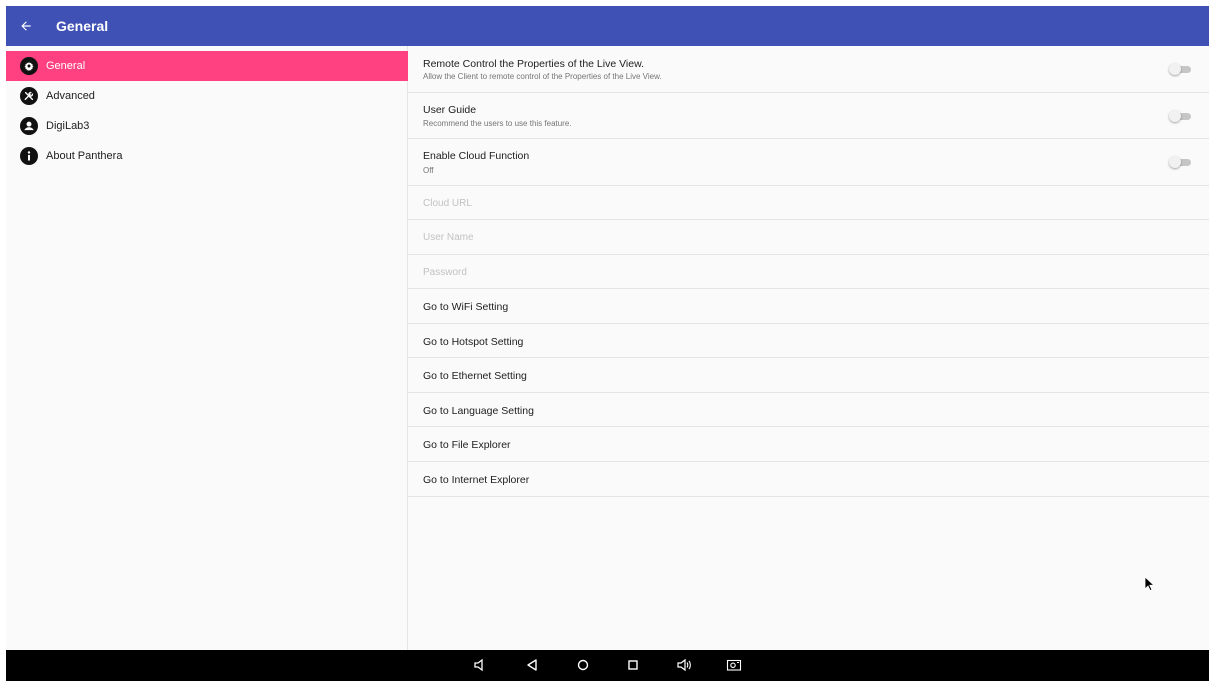  What do you see at coordinates (29, 96) in the screenshot?
I see `tools-icon` at bounding box center [29, 96].